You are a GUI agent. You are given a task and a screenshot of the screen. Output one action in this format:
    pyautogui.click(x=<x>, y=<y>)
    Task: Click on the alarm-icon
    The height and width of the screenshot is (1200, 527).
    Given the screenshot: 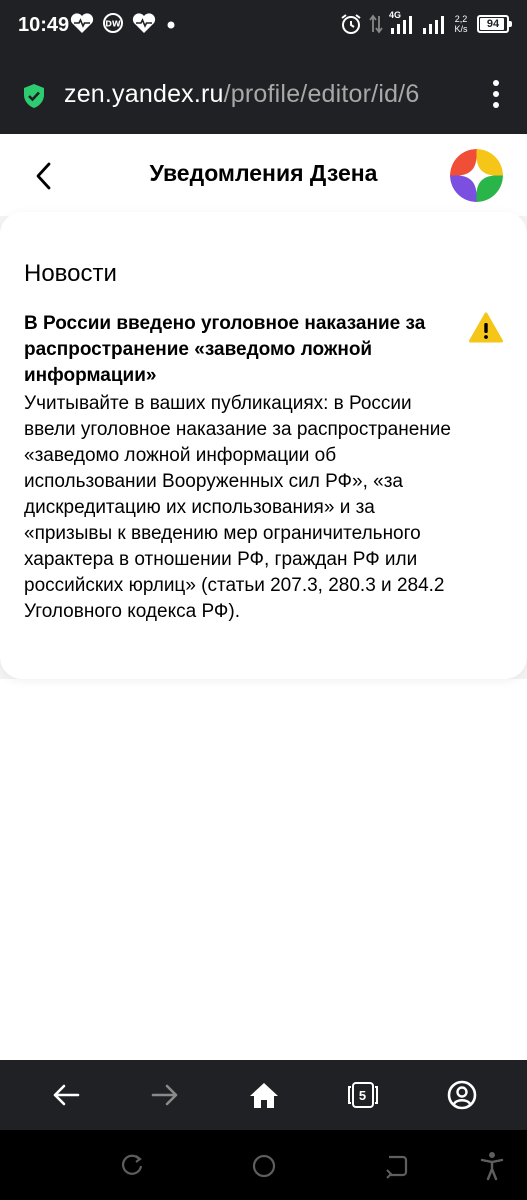 What is the action you would take?
    pyautogui.click(x=351, y=24)
    